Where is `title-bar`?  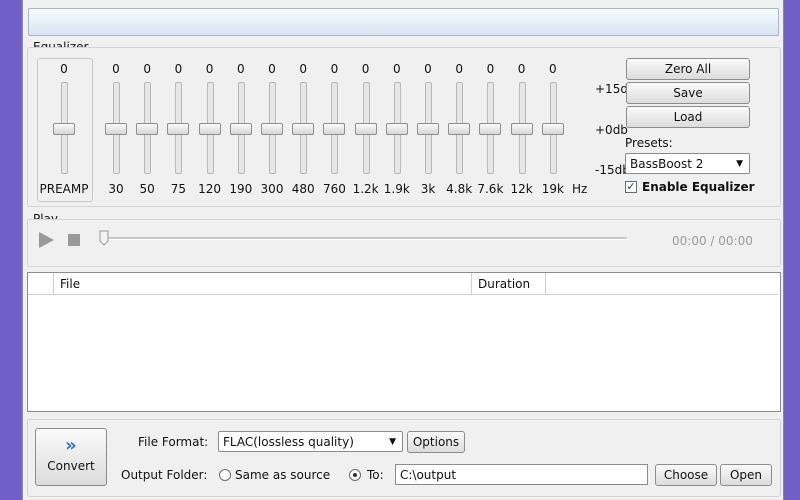
title-bar is located at coordinates (403, 22).